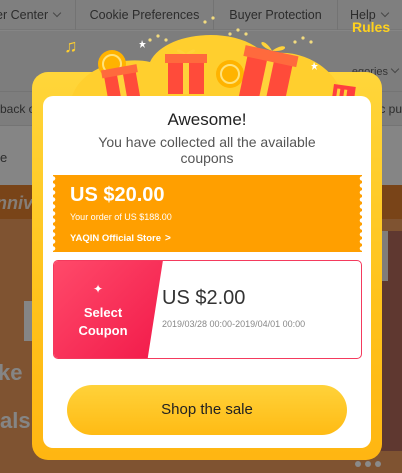 The height and width of the screenshot is (473, 402). What do you see at coordinates (204, 298) in the screenshot?
I see `select-coupon-amount: US $2.00` at bounding box center [204, 298].